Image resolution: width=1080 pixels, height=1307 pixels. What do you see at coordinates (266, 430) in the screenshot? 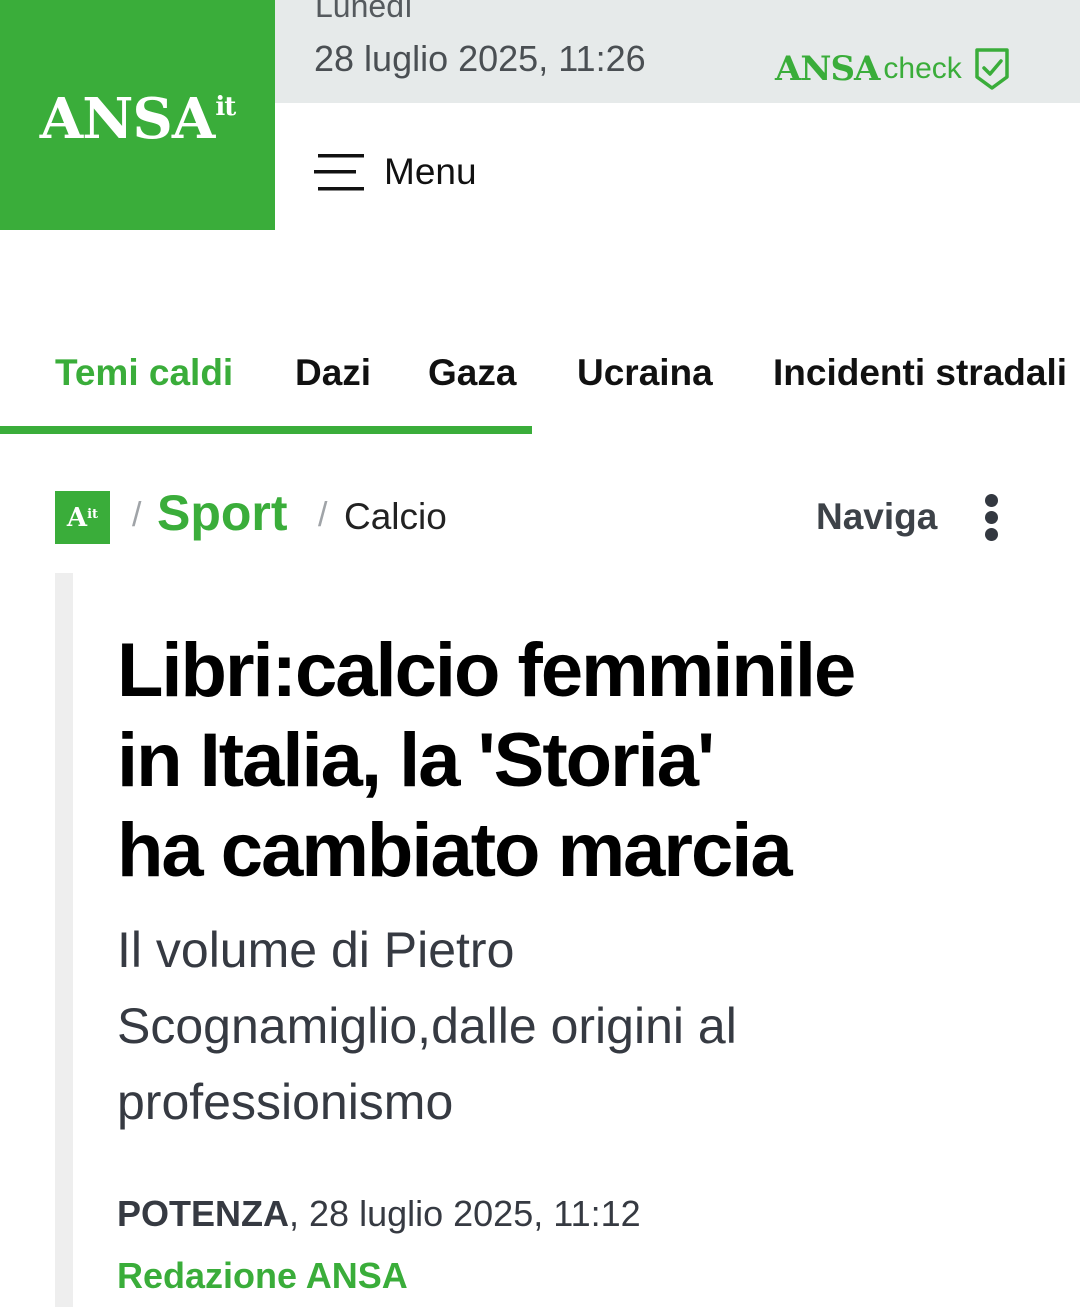
I see `topics-scroll-indicator` at bounding box center [266, 430].